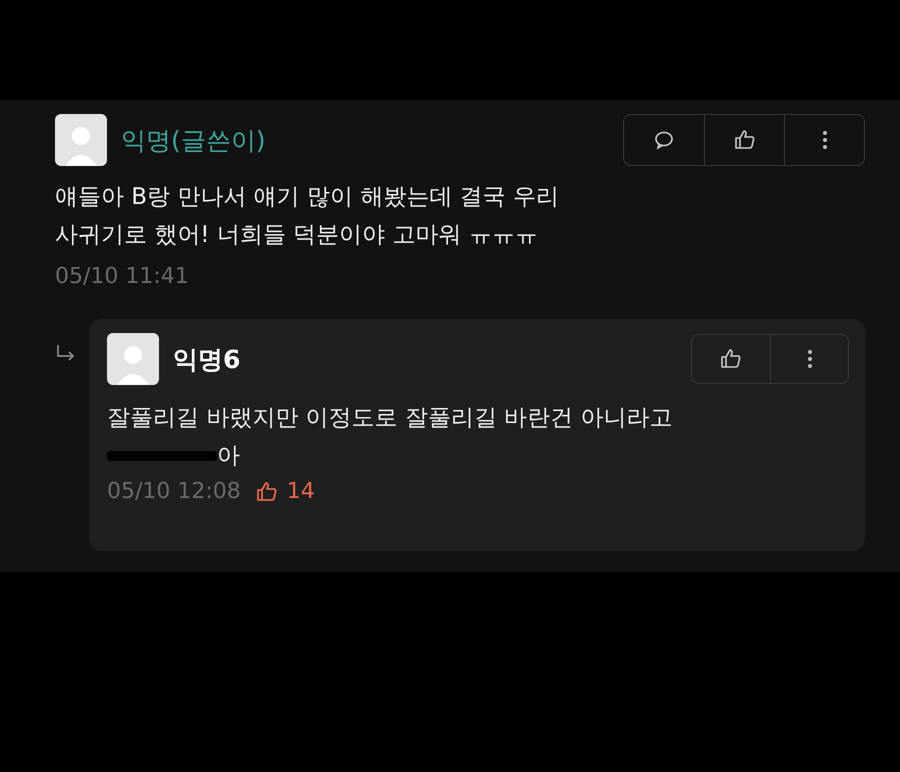 The height and width of the screenshot is (772, 900). I want to click on reply-text: 잘풀리길 바랬지만 이정도로 잘풀리길 바란건 아니라고, so click(390, 418).